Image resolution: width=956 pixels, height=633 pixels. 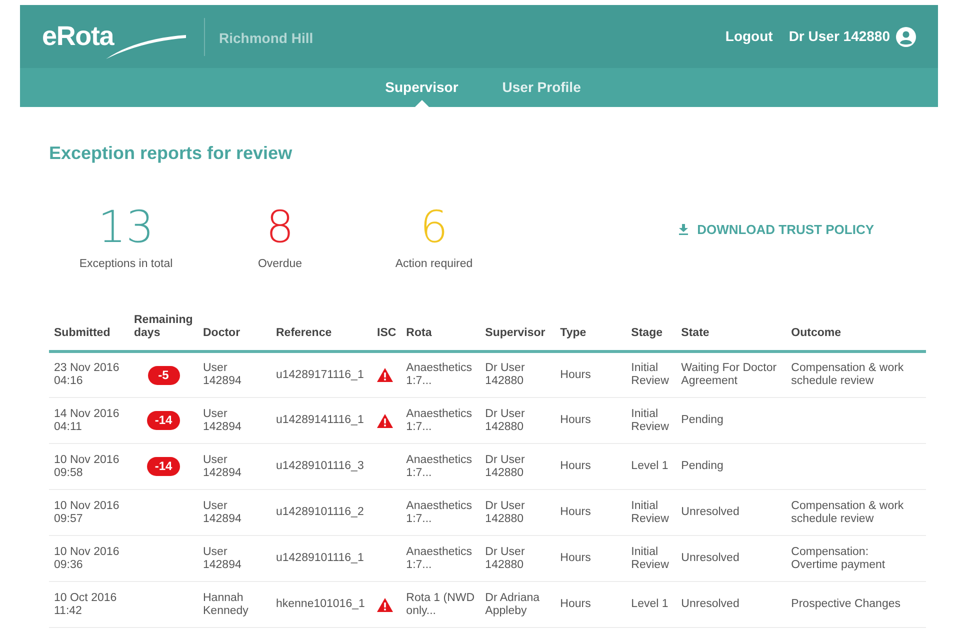 What do you see at coordinates (434, 264) in the screenshot?
I see `stat-label: Action required` at bounding box center [434, 264].